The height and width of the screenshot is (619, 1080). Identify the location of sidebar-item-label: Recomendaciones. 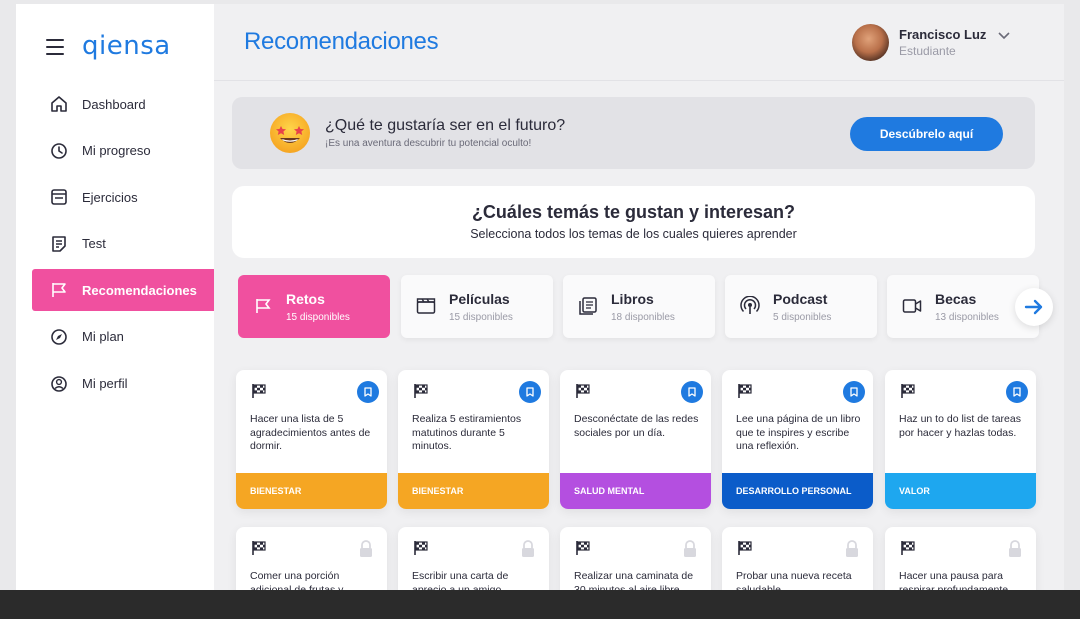
(139, 290).